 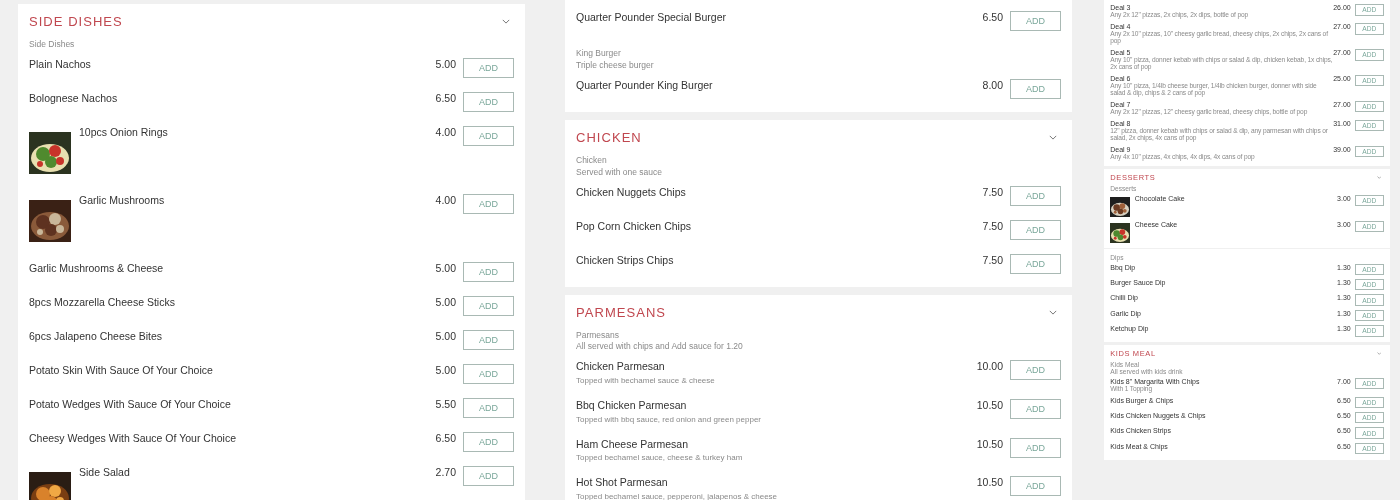 I want to click on item-name: Ham Cheese Parmesan, so click(x=633, y=444).